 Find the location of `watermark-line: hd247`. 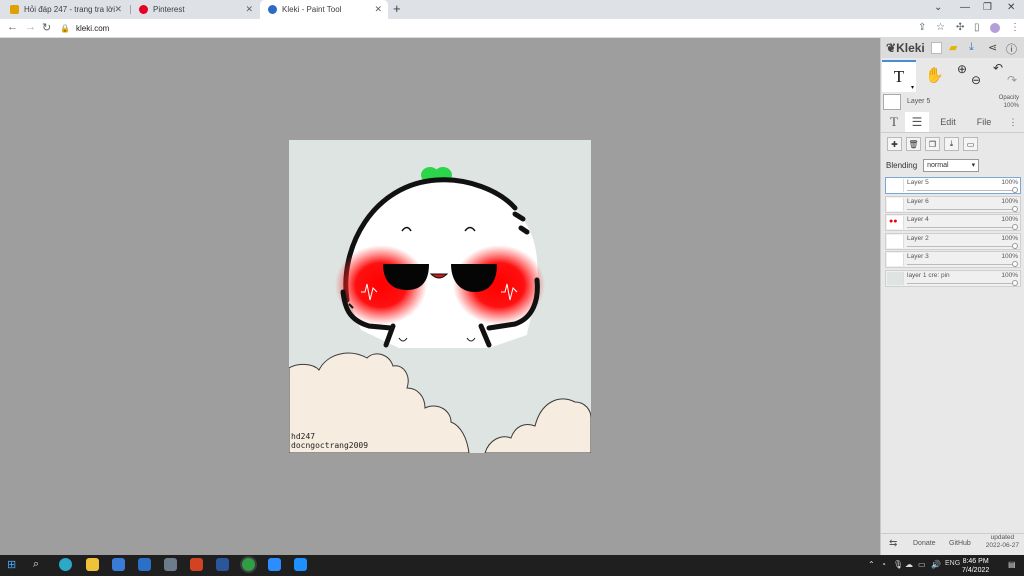

watermark-line: hd247 is located at coordinates (303, 436).